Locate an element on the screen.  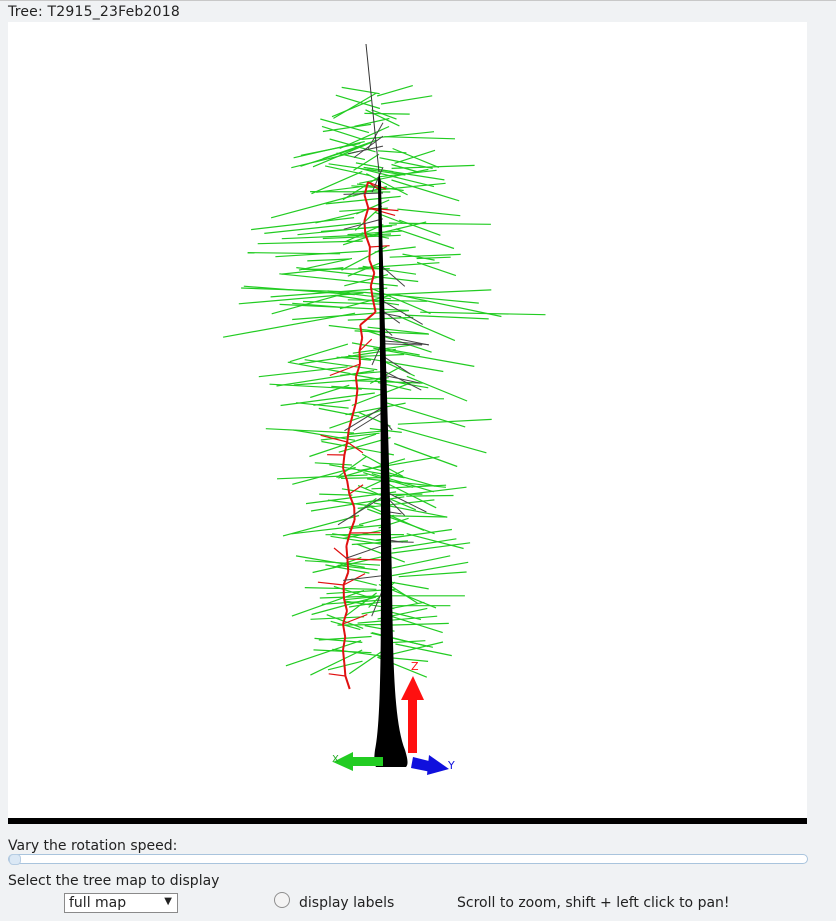
rotation-speed-label: Vary the rotation speed: is located at coordinates (93, 846).